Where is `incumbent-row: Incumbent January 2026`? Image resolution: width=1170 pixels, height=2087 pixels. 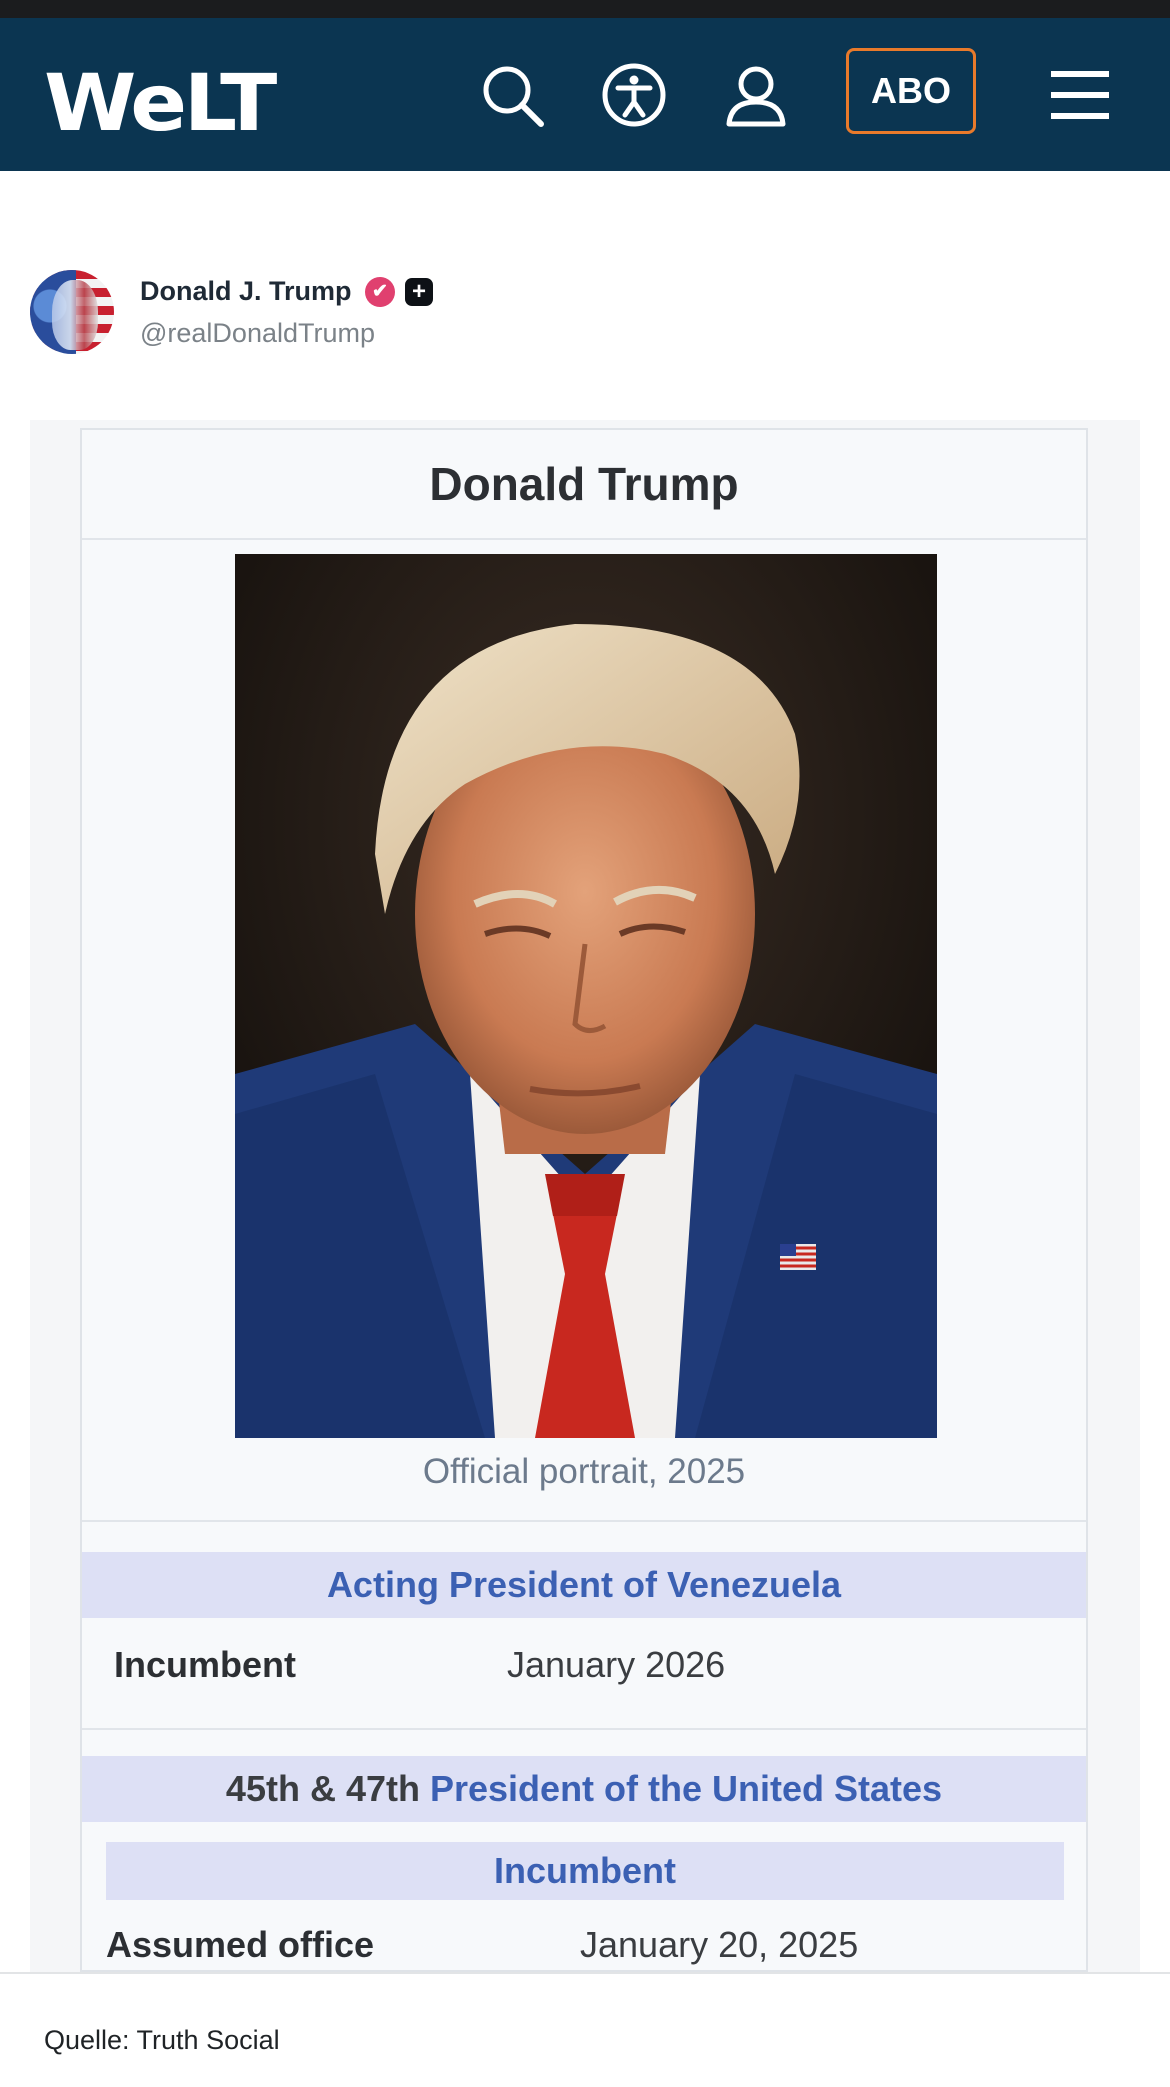 incumbent-row: Incumbent January 2026 is located at coordinates (584, 1670).